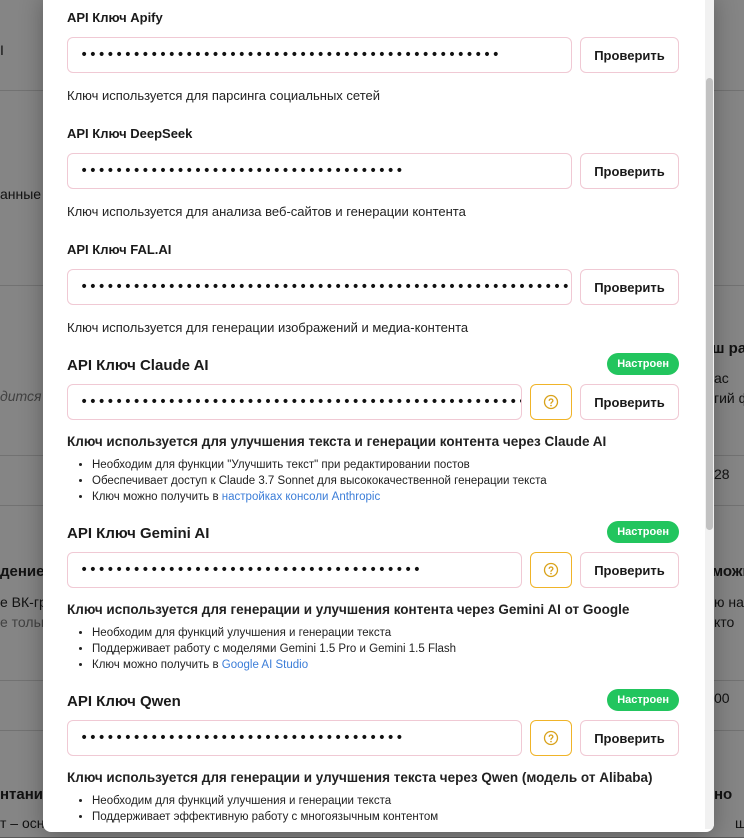 The image size is (744, 838). Describe the element at coordinates (629, 55) in the screenshot. I see `apify-check-button: Проверить` at that location.